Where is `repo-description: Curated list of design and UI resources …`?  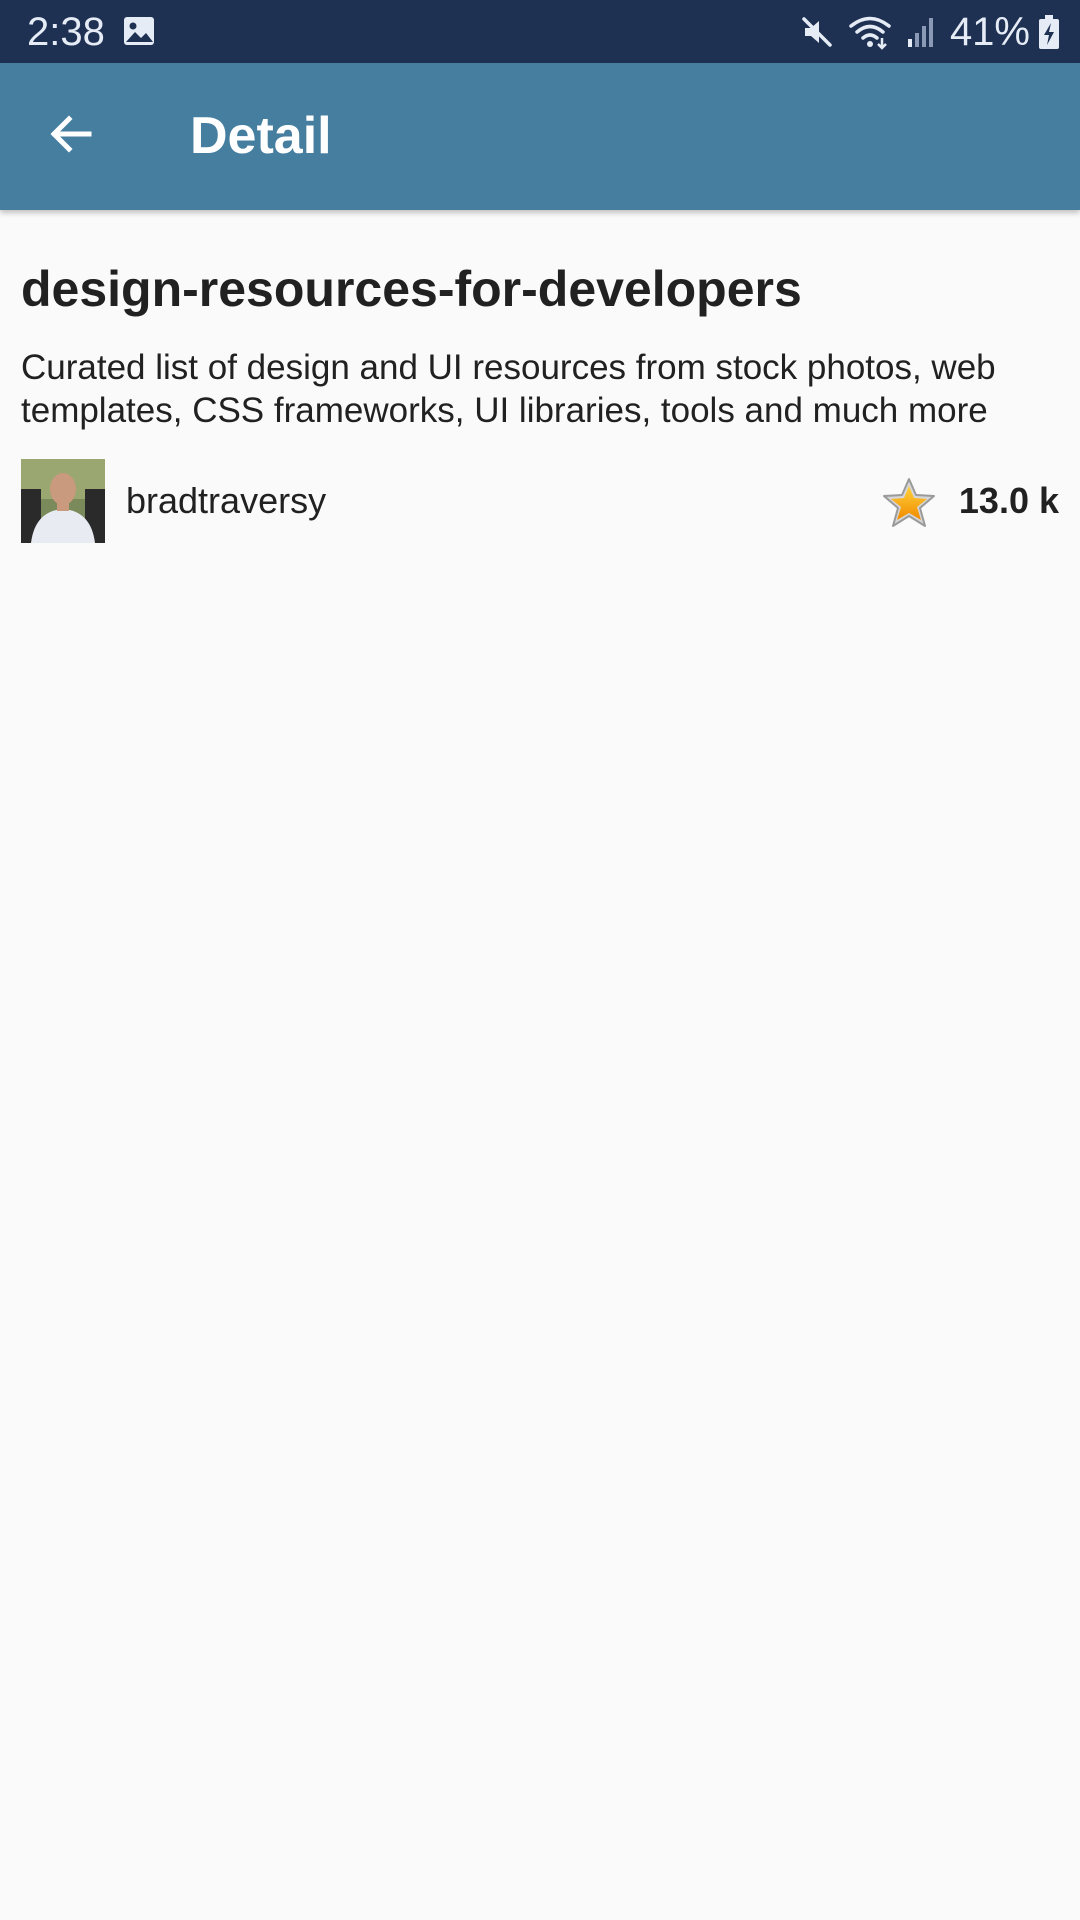 repo-description: Curated list of design and UI resources … is located at coordinates (508, 389).